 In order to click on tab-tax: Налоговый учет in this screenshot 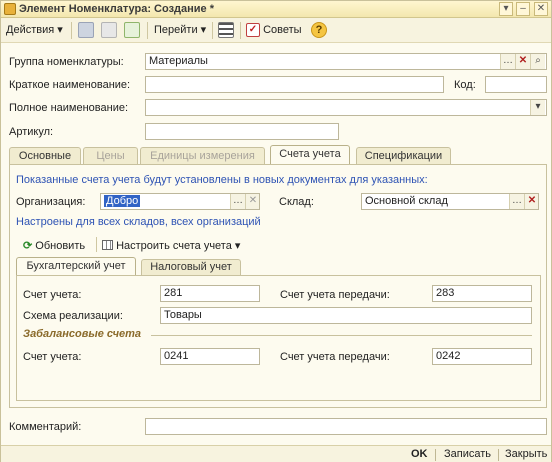, I will do `click(191, 267)`.